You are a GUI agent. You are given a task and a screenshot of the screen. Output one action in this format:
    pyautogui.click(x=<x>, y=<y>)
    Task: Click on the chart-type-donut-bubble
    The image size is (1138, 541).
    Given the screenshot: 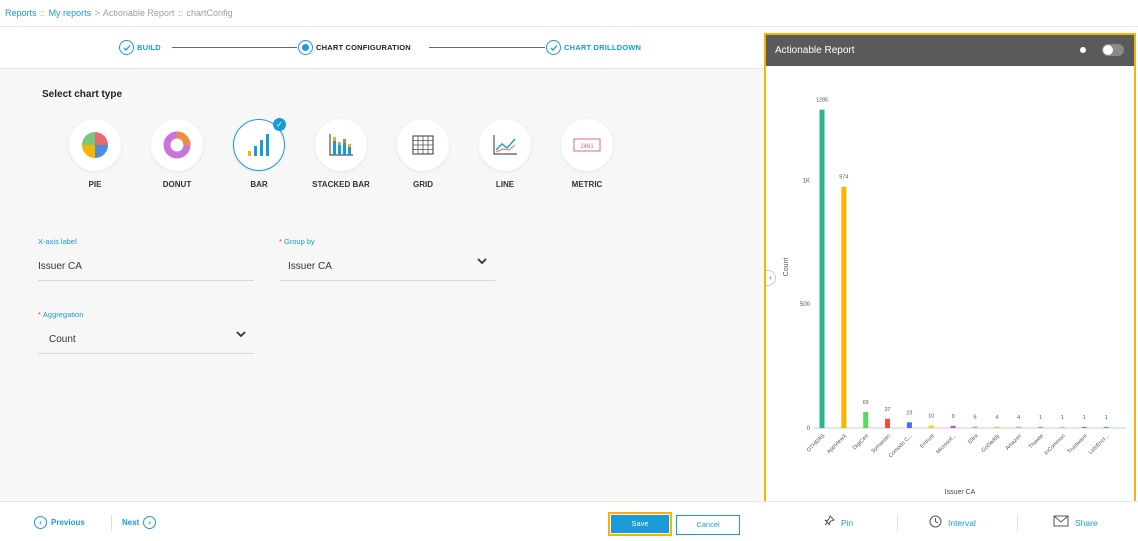 What is the action you would take?
    pyautogui.click(x=177, y=145)
    